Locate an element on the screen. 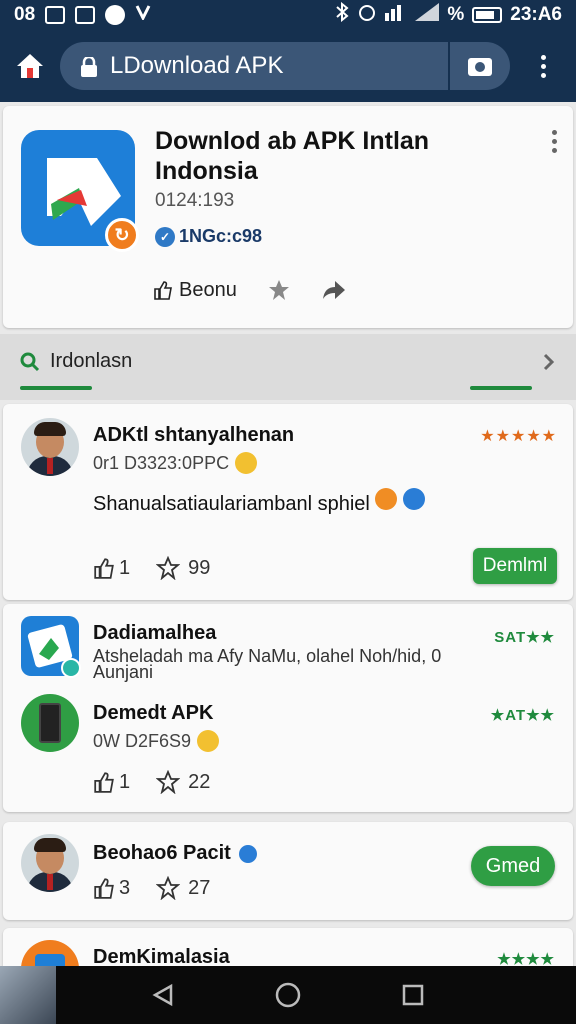 The height and width of the screenshot is (1024, 576). camera-button is located at coordinates (479, 66).